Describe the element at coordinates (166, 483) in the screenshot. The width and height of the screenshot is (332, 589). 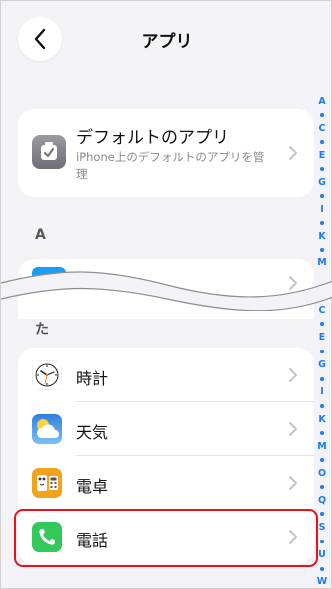
I see `app-row-calculator: 電卓` at that location.